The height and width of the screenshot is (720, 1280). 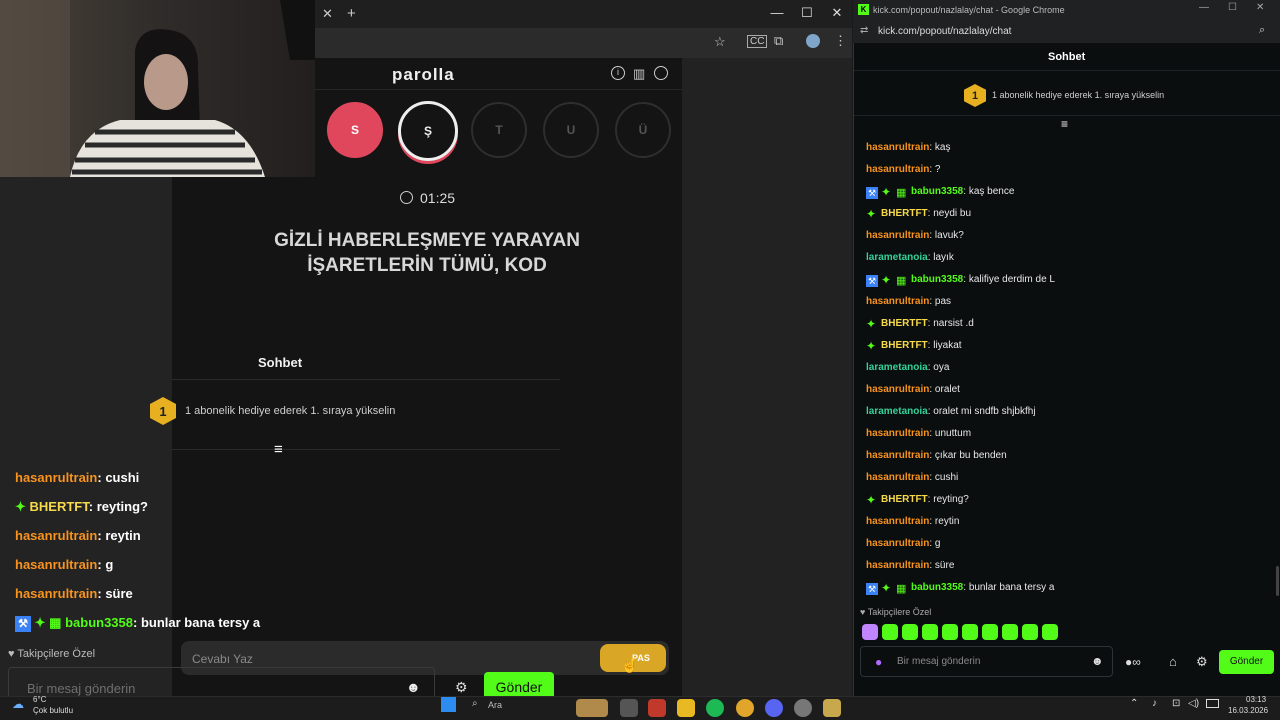 I want to click on left-address-bar: ☆ CC ⧉ ⋮, so click(x=583, y=43).